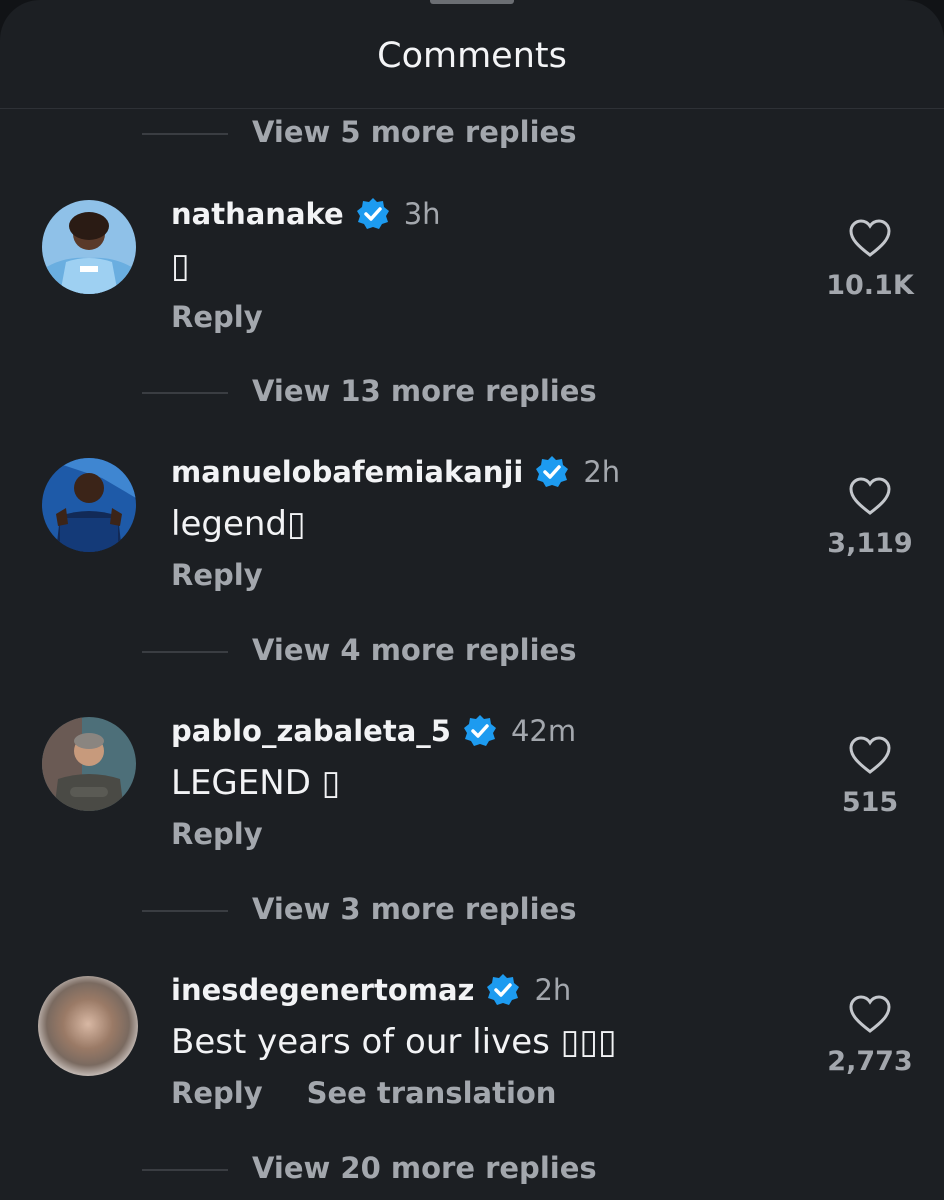 The image size is (944, 1200). I want to click on comment-header: manuelobafemiakanji 2h, so click(395, 472).